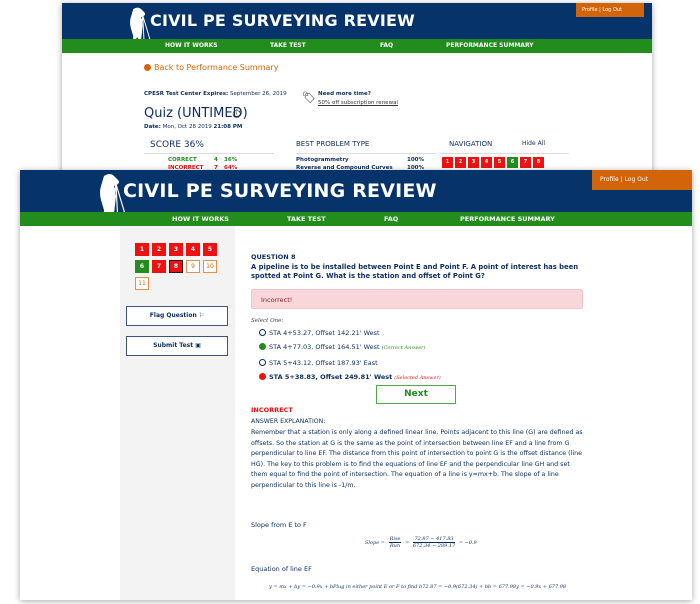  I want to click on nav-question-button: 3, so click(473, 162).